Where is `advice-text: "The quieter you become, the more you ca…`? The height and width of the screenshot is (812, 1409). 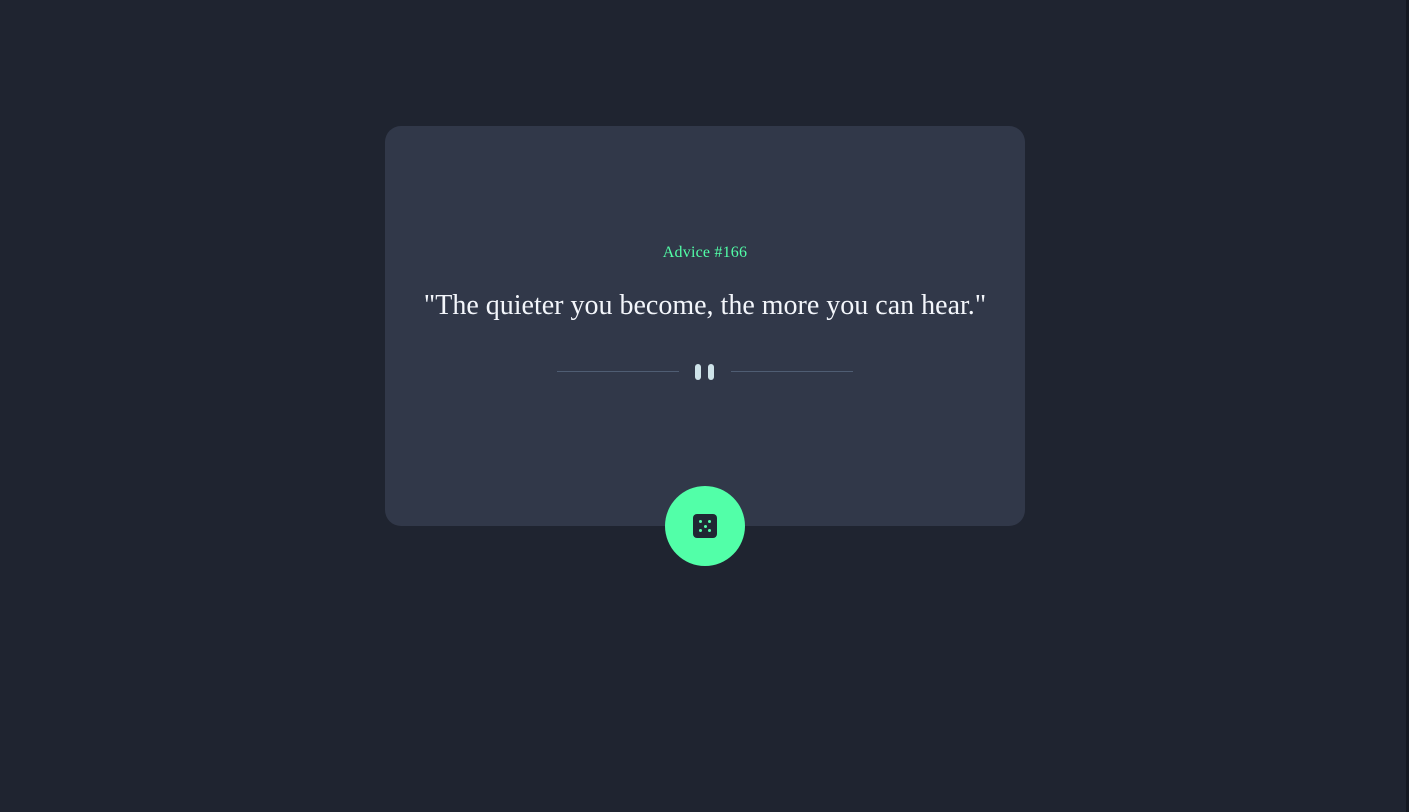
advice-text: "The quieter you become, the more you ca… is located at coordinates (705, 305).